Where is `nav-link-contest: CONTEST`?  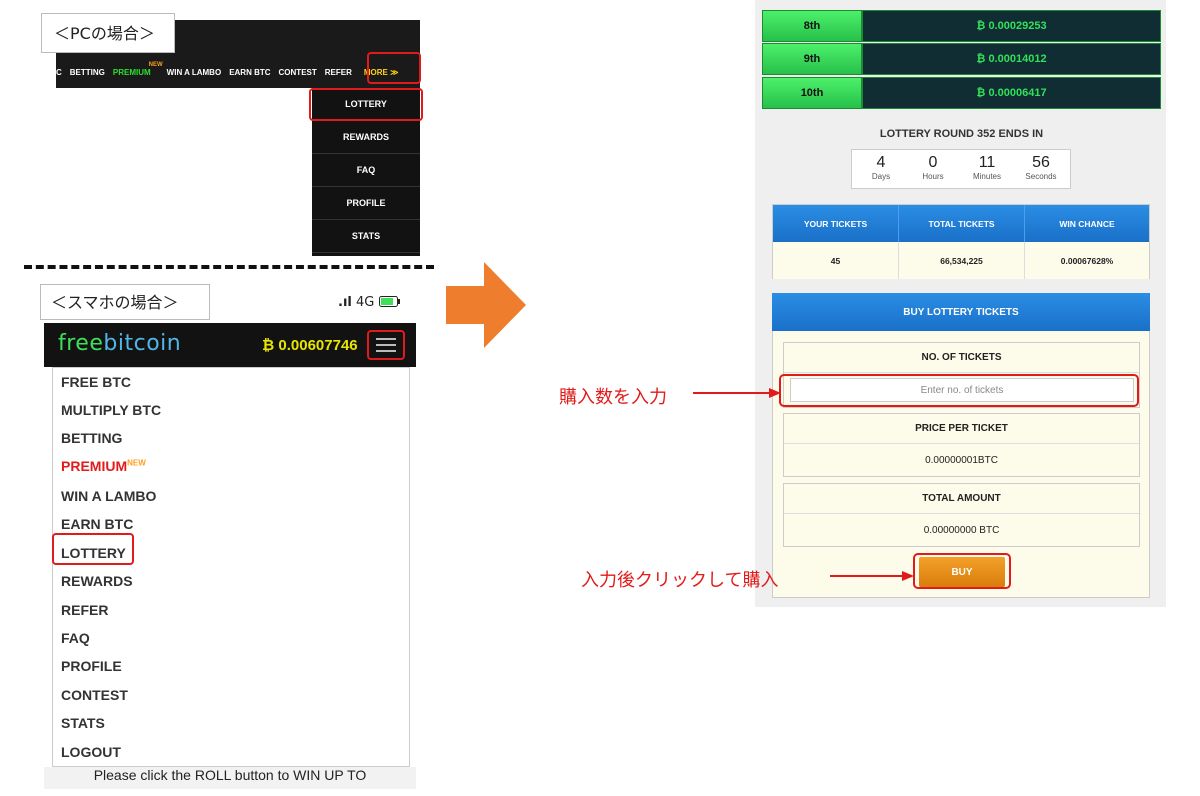
nav-link-contest: CONTEST is located at coordinates (298, 72).